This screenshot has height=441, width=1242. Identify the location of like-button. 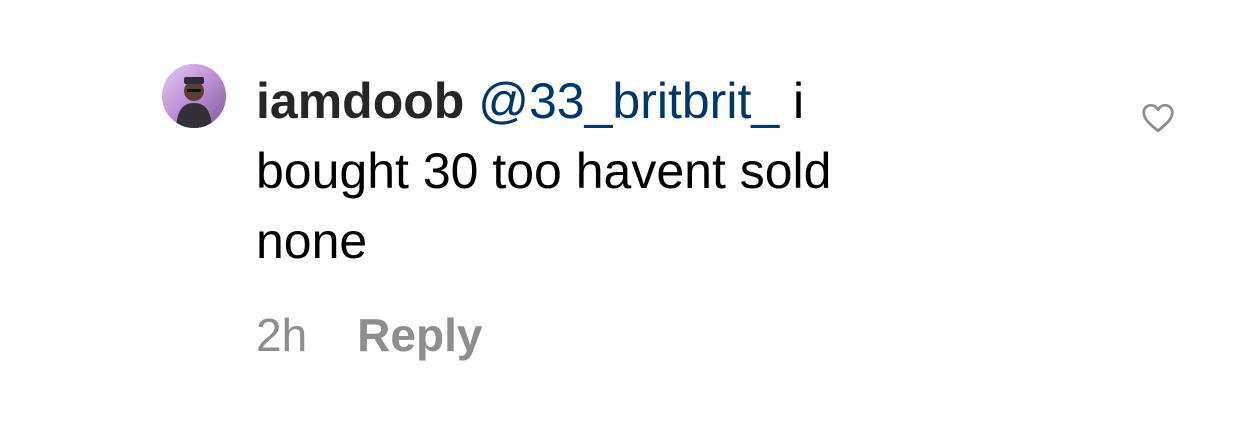
(1158, 118).